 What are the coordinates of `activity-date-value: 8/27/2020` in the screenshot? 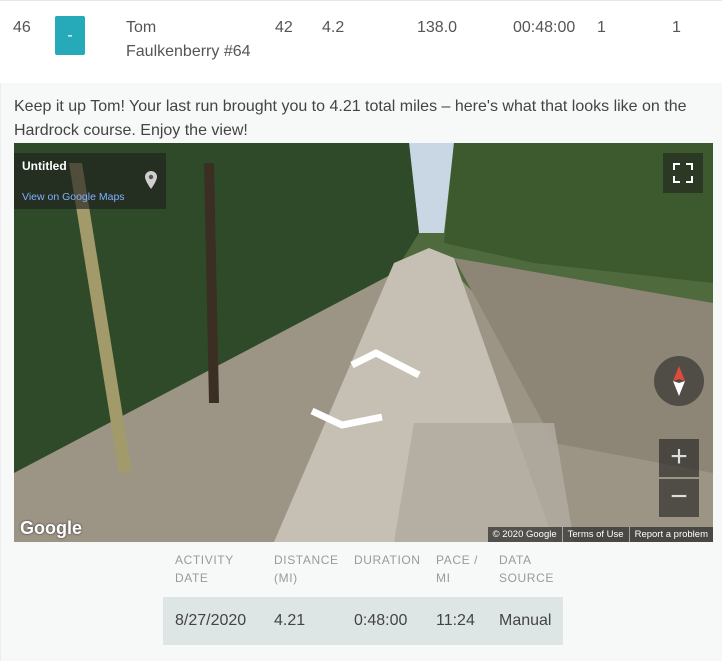 It's located at (211, 620).